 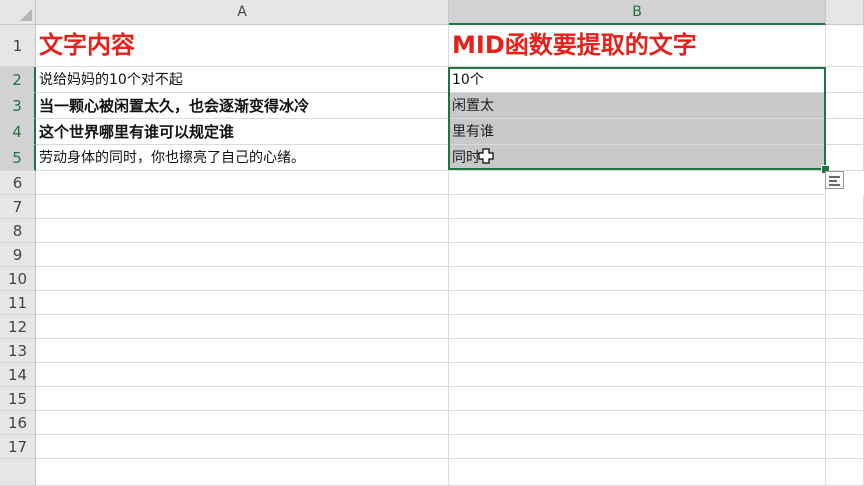 I want to click on cell-c11, so click(x=845, y=303).